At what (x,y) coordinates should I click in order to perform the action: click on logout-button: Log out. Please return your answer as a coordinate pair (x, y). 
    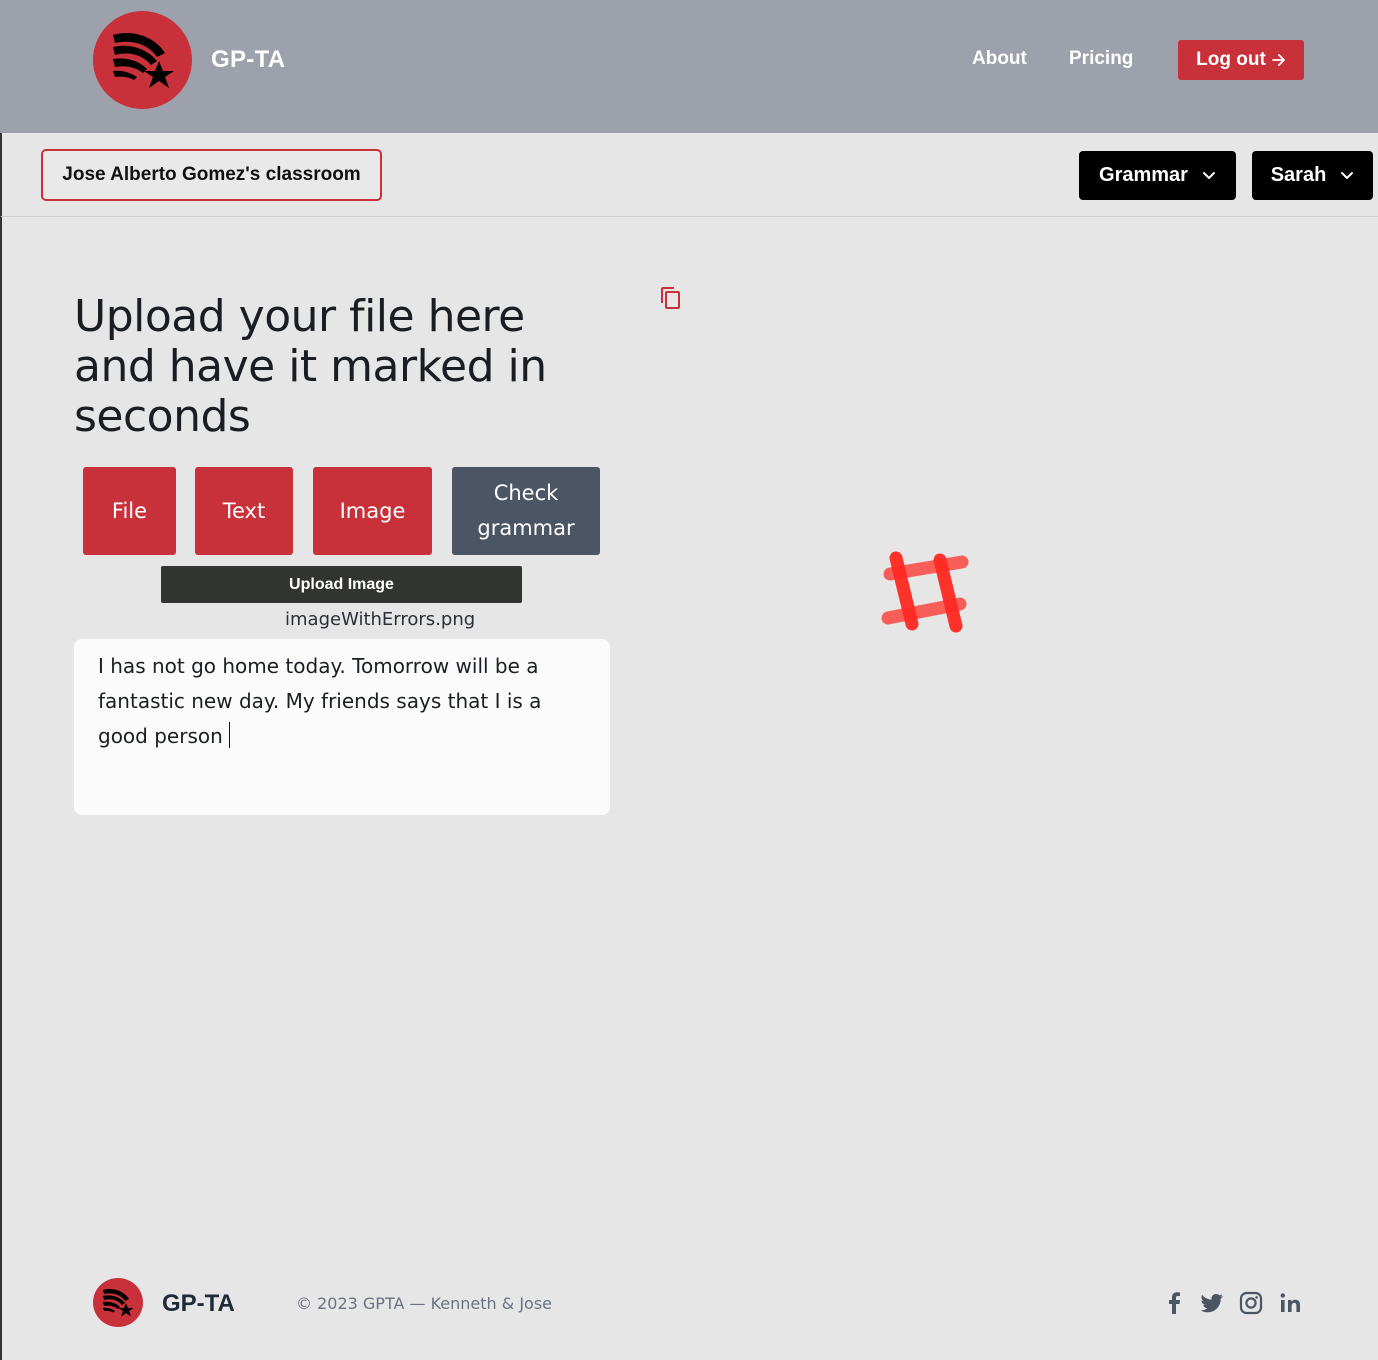
    Looking at the image, I should click on (1241, 60).